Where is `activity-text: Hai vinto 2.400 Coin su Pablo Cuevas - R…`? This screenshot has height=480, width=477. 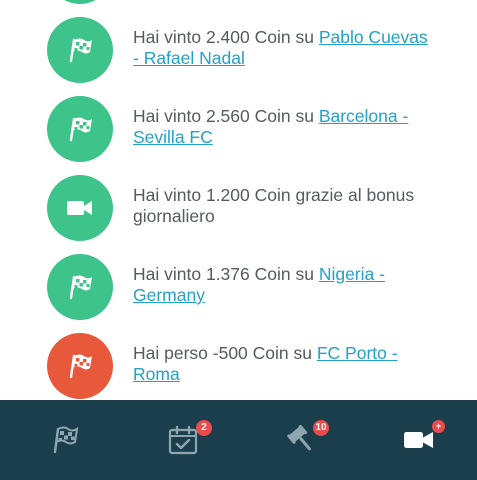
activity-text: Hai vinto 2.400 Coin su Pablo Cuevas - R… is located at coordinates (283, 48).